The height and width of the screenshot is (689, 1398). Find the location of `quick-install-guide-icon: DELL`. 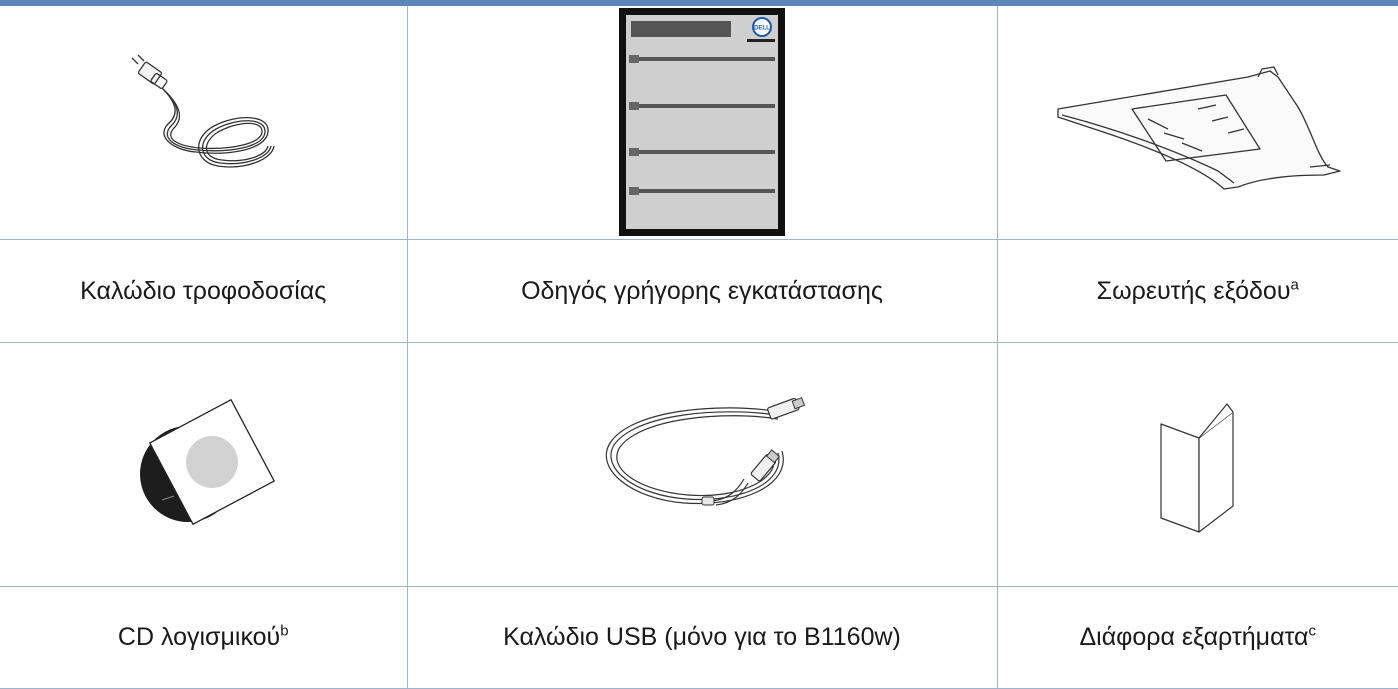

quick-install-guide-icon: DELL is located at coordinates (702, 122).